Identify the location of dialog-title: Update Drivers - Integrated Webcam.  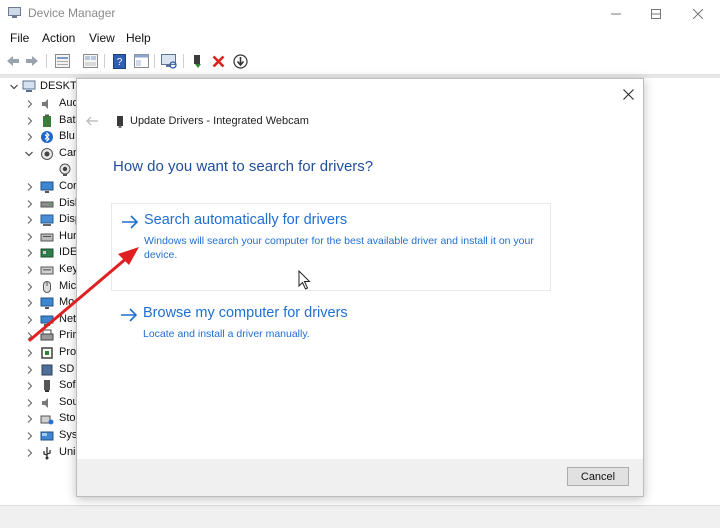
(219, 121).